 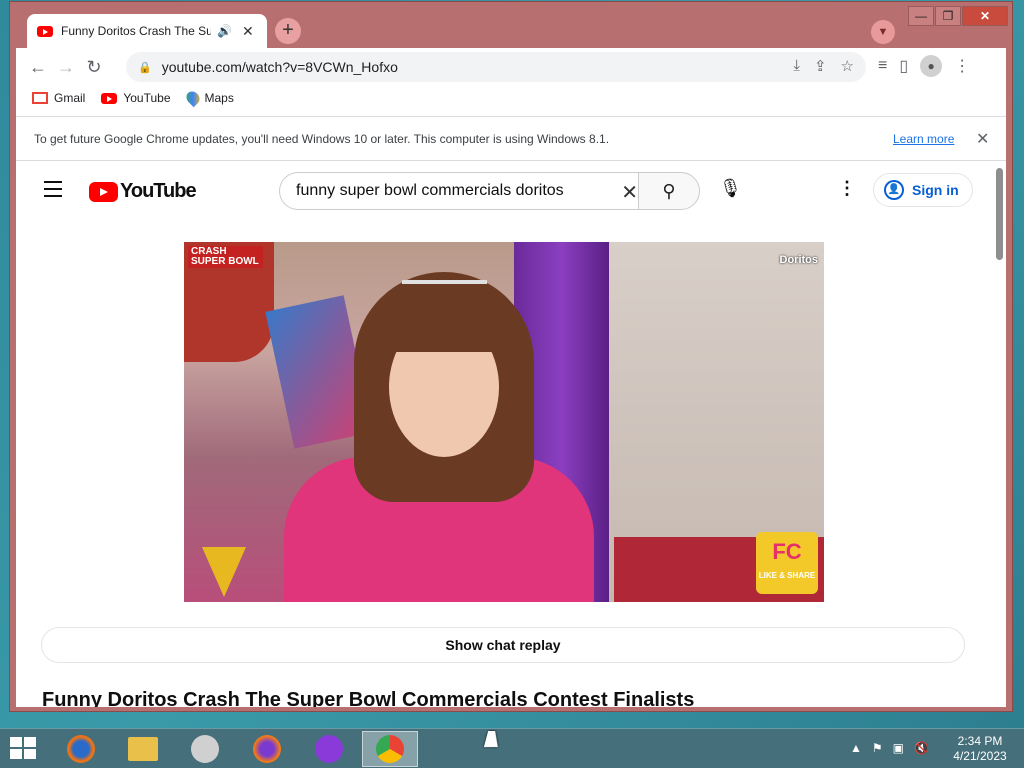 What do you see at coordinates (224, 572) in the screenshot?
I see `dorito-chip-graphic` at bounding box center [224, 572].